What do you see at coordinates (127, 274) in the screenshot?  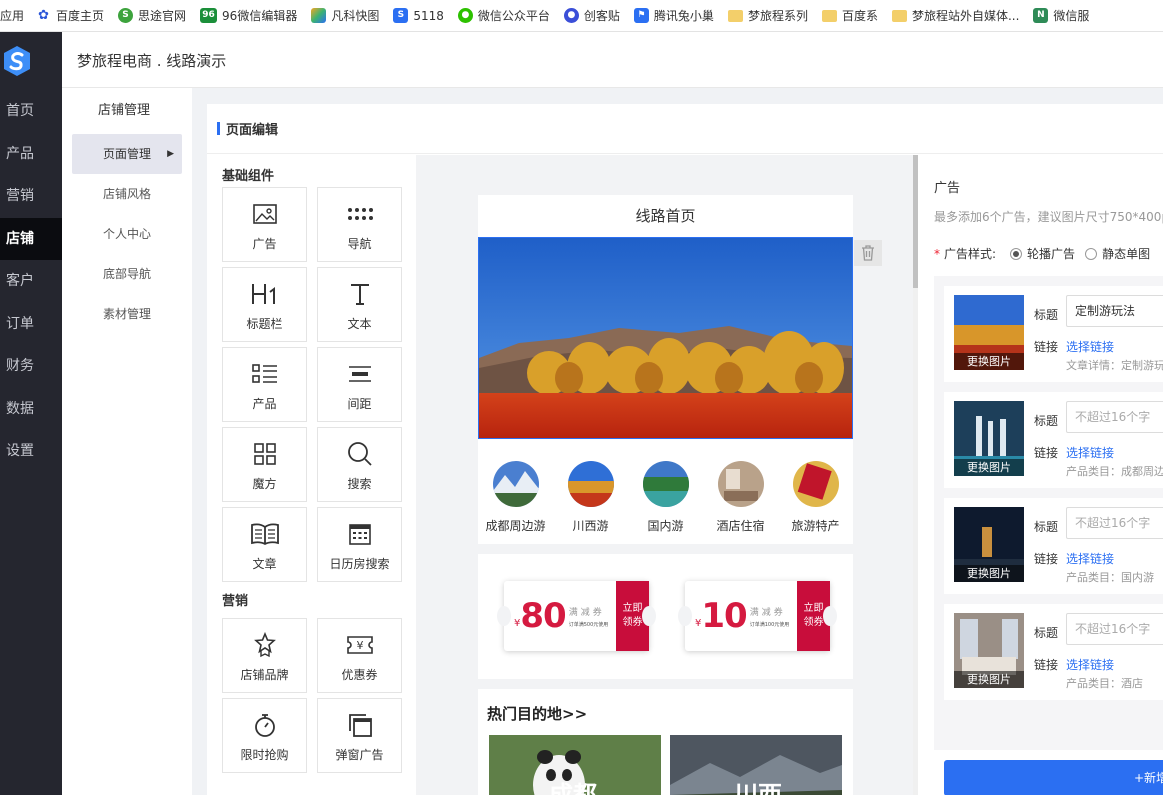 I see `subnav-item-bottom-nav: 底部导航` at bounding box center [127, 274].